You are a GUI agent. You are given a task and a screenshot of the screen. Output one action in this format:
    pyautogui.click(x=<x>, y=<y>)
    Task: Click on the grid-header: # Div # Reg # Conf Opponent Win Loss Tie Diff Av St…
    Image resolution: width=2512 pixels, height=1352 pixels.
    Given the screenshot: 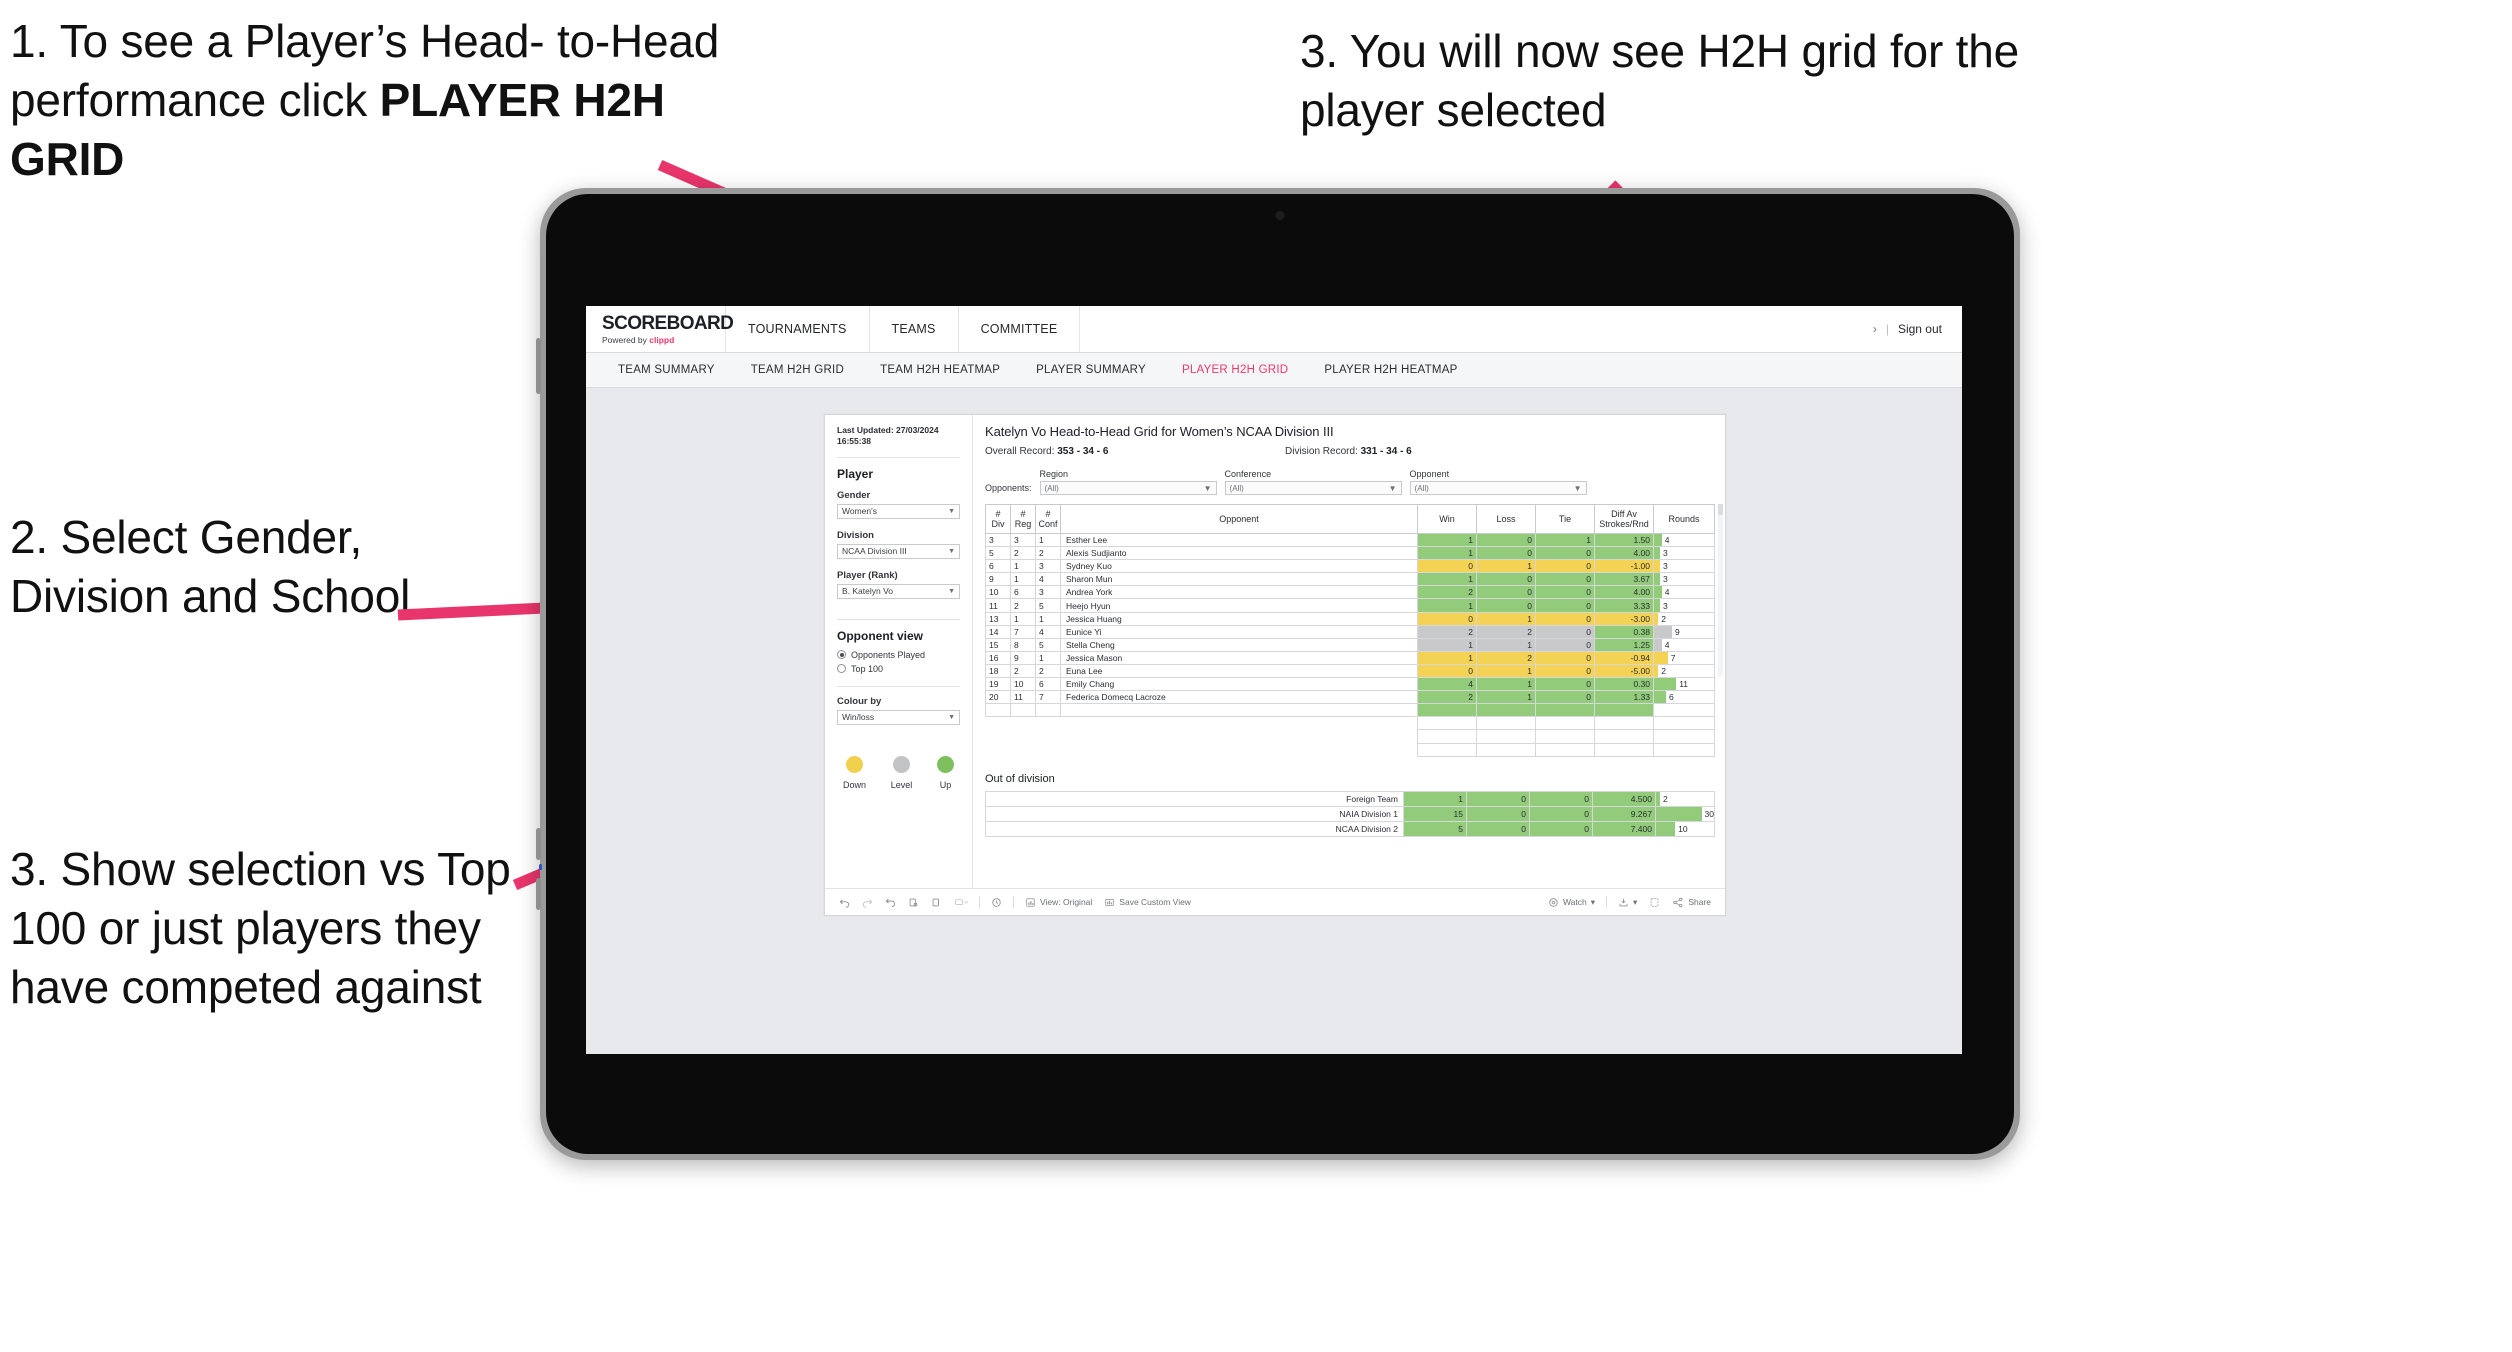 What is the action you would take?
    pyautogui.click(x=1350, y=519)
    